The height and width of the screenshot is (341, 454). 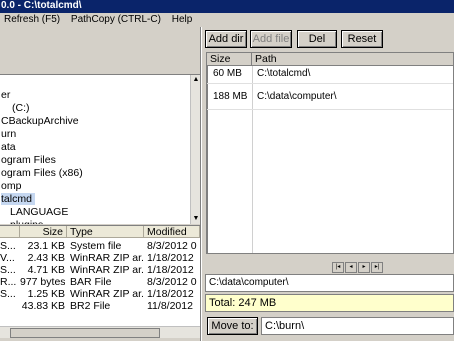 I want to click on current-path-field: C:\data\computer\, so click(x=329, y=283).